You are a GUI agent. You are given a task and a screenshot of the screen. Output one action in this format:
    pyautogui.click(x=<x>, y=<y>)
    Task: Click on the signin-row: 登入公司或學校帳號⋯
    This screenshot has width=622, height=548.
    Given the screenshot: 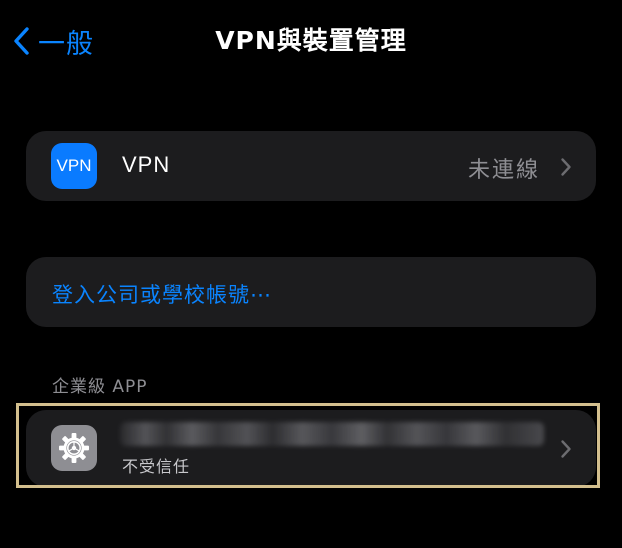 What is the action you would take?
    pyautogui.click(x=311, y=292)
    